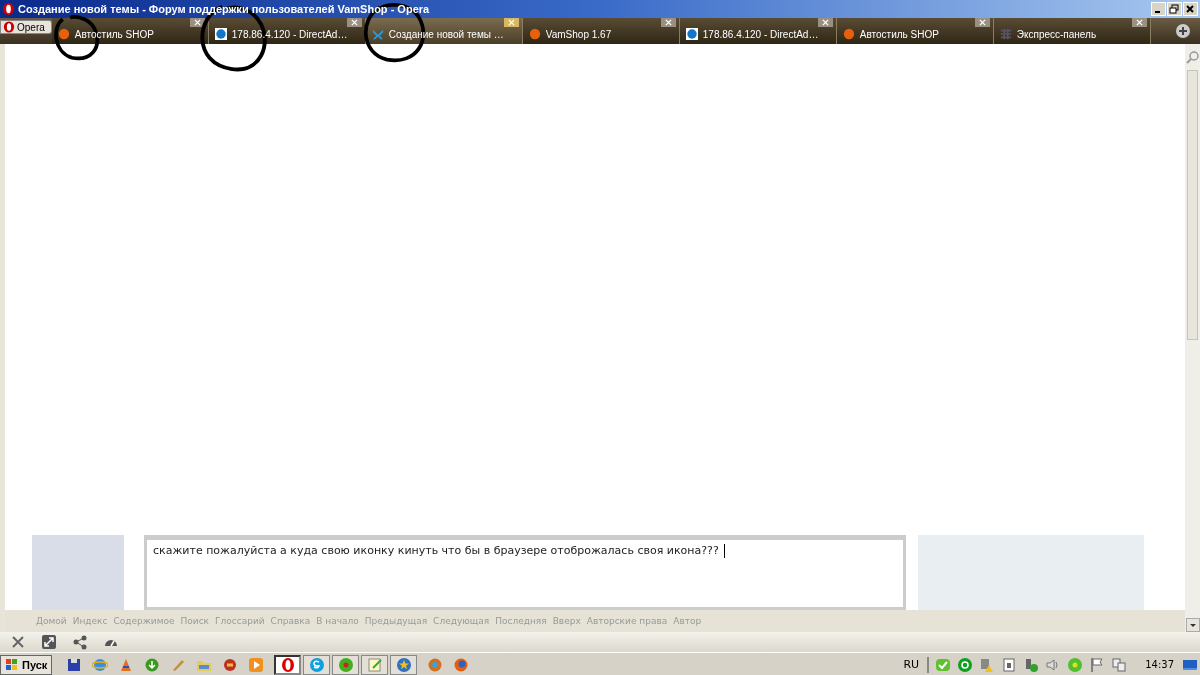 The height and width of the screenshot is (675, 1200). Describe the element at coordinates (26, 27) in the screenshot. I see `opera-menu-button: Opera` at that location.